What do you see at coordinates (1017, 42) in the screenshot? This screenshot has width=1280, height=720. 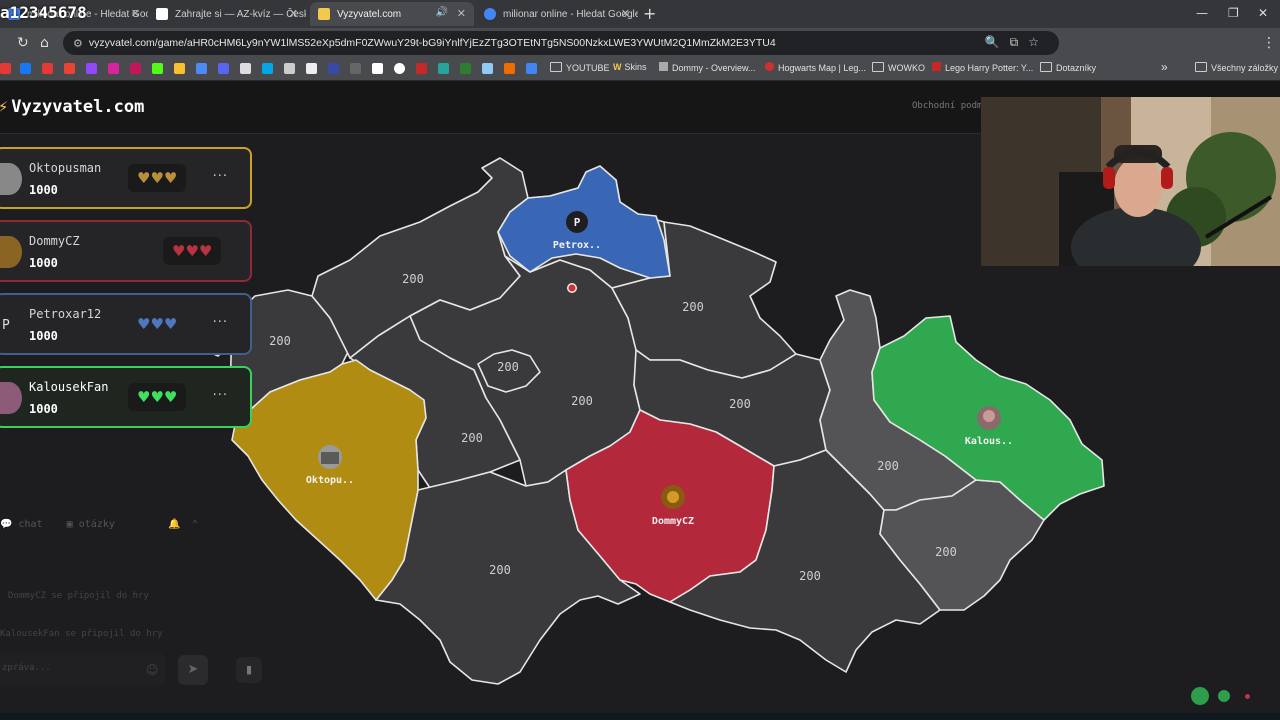 I see `omnibox-actions: 🔍⧉☆` at bounding box center [1017, 42].